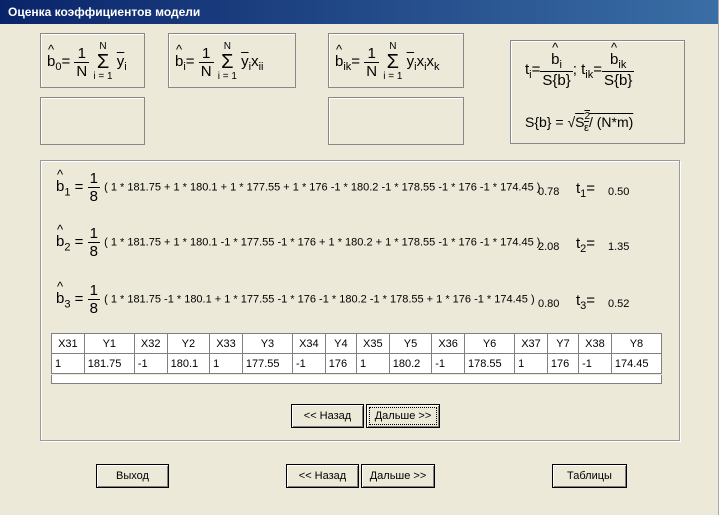 Image resolution: width=728 pixels, height=515 pixels. Describe the element at coordinates (150, 343) in the screenshot. I see `table-header-cell: X32` at that location.